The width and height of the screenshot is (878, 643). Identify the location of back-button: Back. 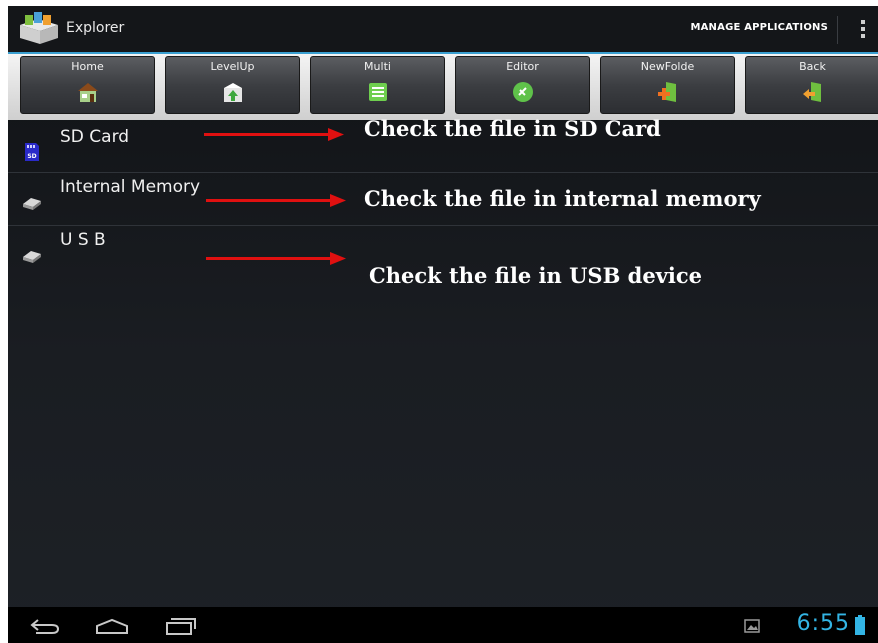
(811, 85).